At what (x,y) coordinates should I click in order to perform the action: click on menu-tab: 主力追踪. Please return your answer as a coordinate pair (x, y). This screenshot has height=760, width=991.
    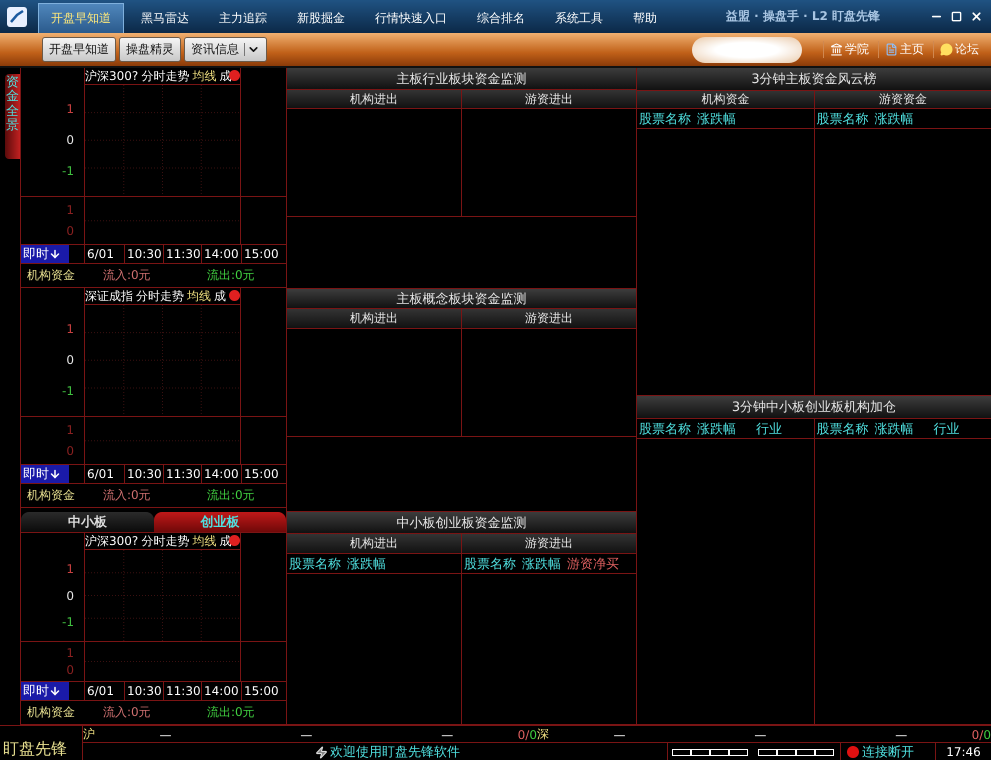
    Looking at the image, I should click on (243, 18).